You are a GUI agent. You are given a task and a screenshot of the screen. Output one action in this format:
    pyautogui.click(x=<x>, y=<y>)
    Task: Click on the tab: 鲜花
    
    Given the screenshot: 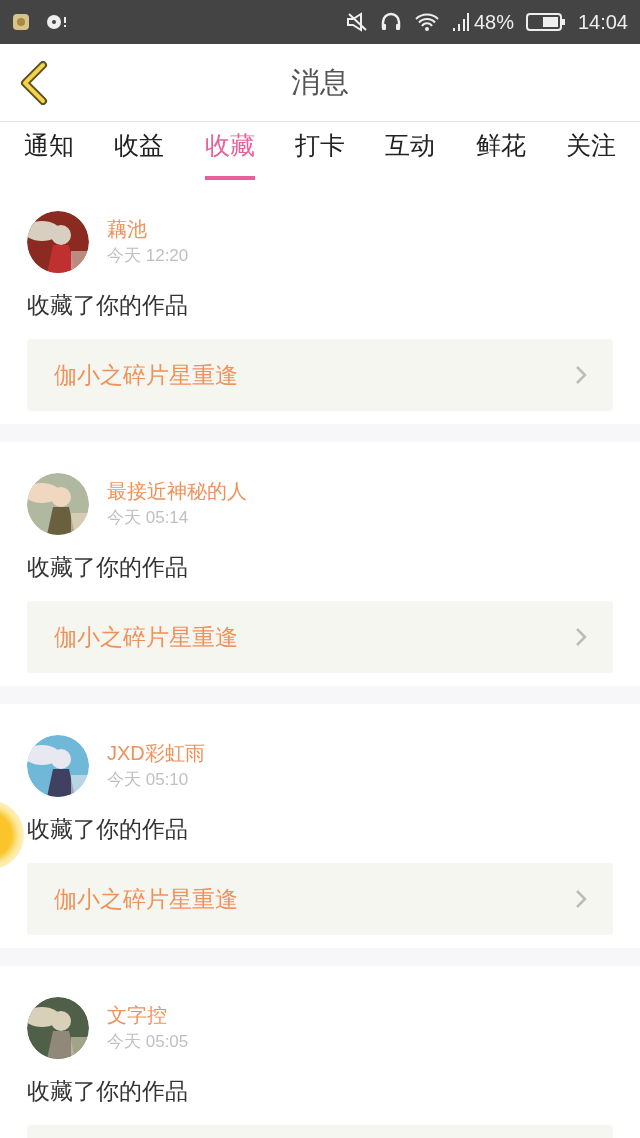 What is the action you would take?
    pyautogui.click(x=500, y=151)
    